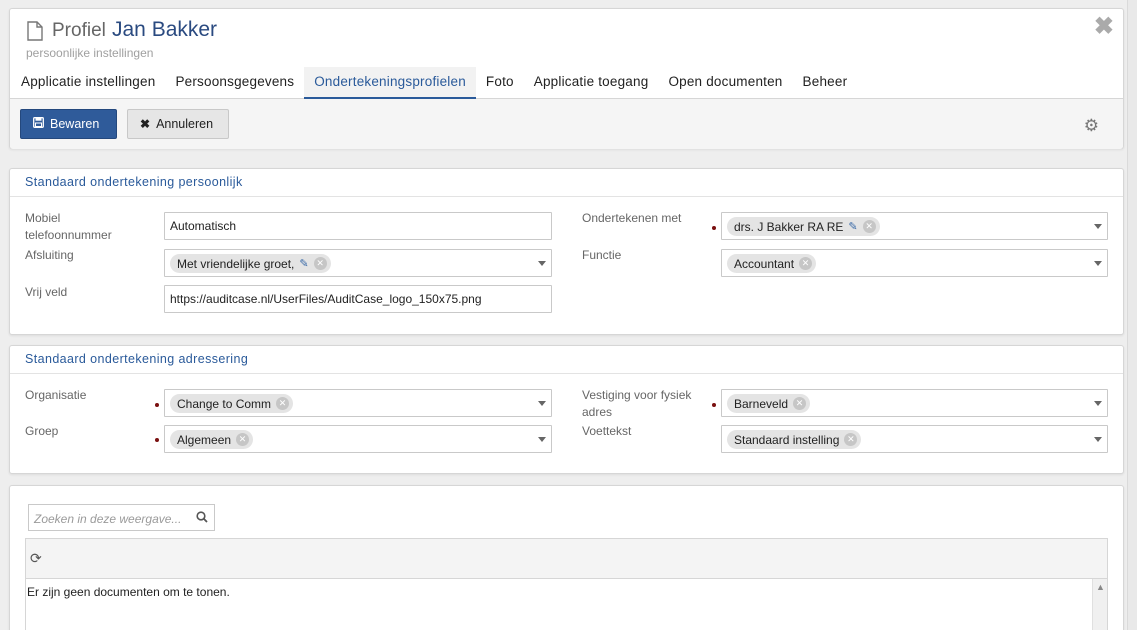  I want to click on toolbar: Bewaren ✖ Annuleren ⚙, so click(566, 124).